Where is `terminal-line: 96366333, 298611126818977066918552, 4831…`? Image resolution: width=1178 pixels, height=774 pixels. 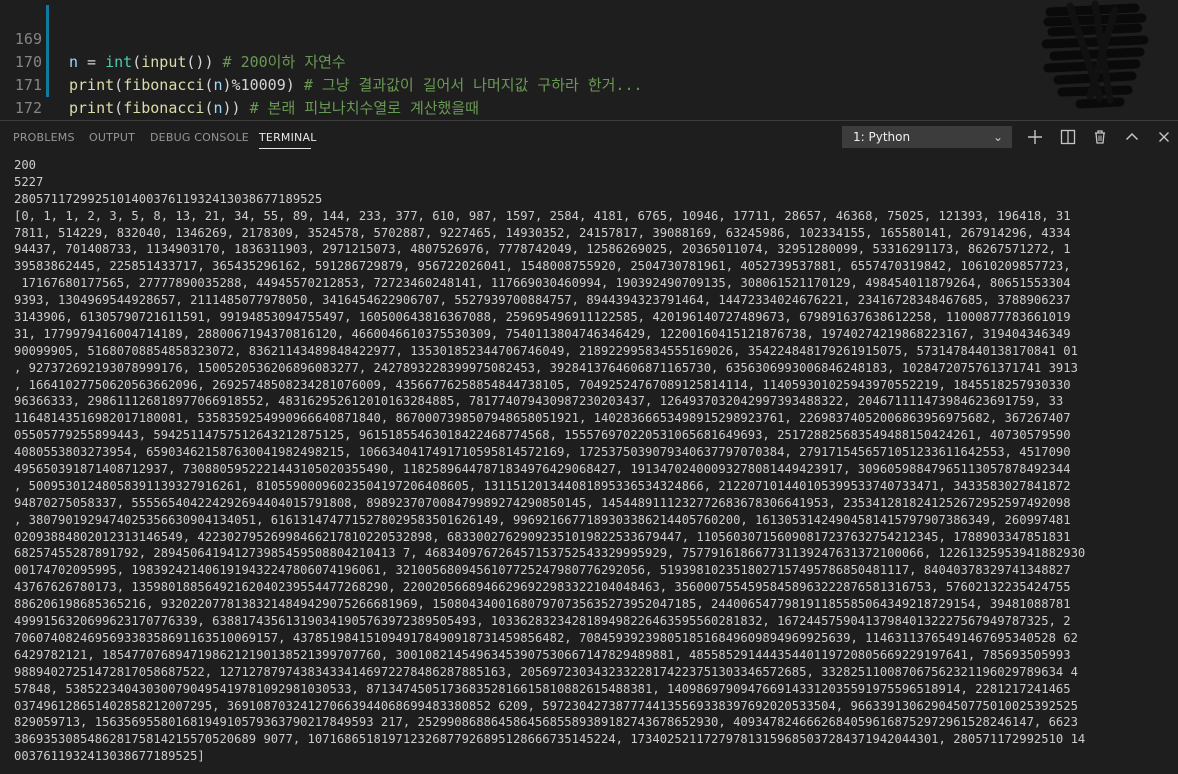 terminal-line: 96366333, 298611126818977066918552, 4831… is located at coordinates (539, 401).